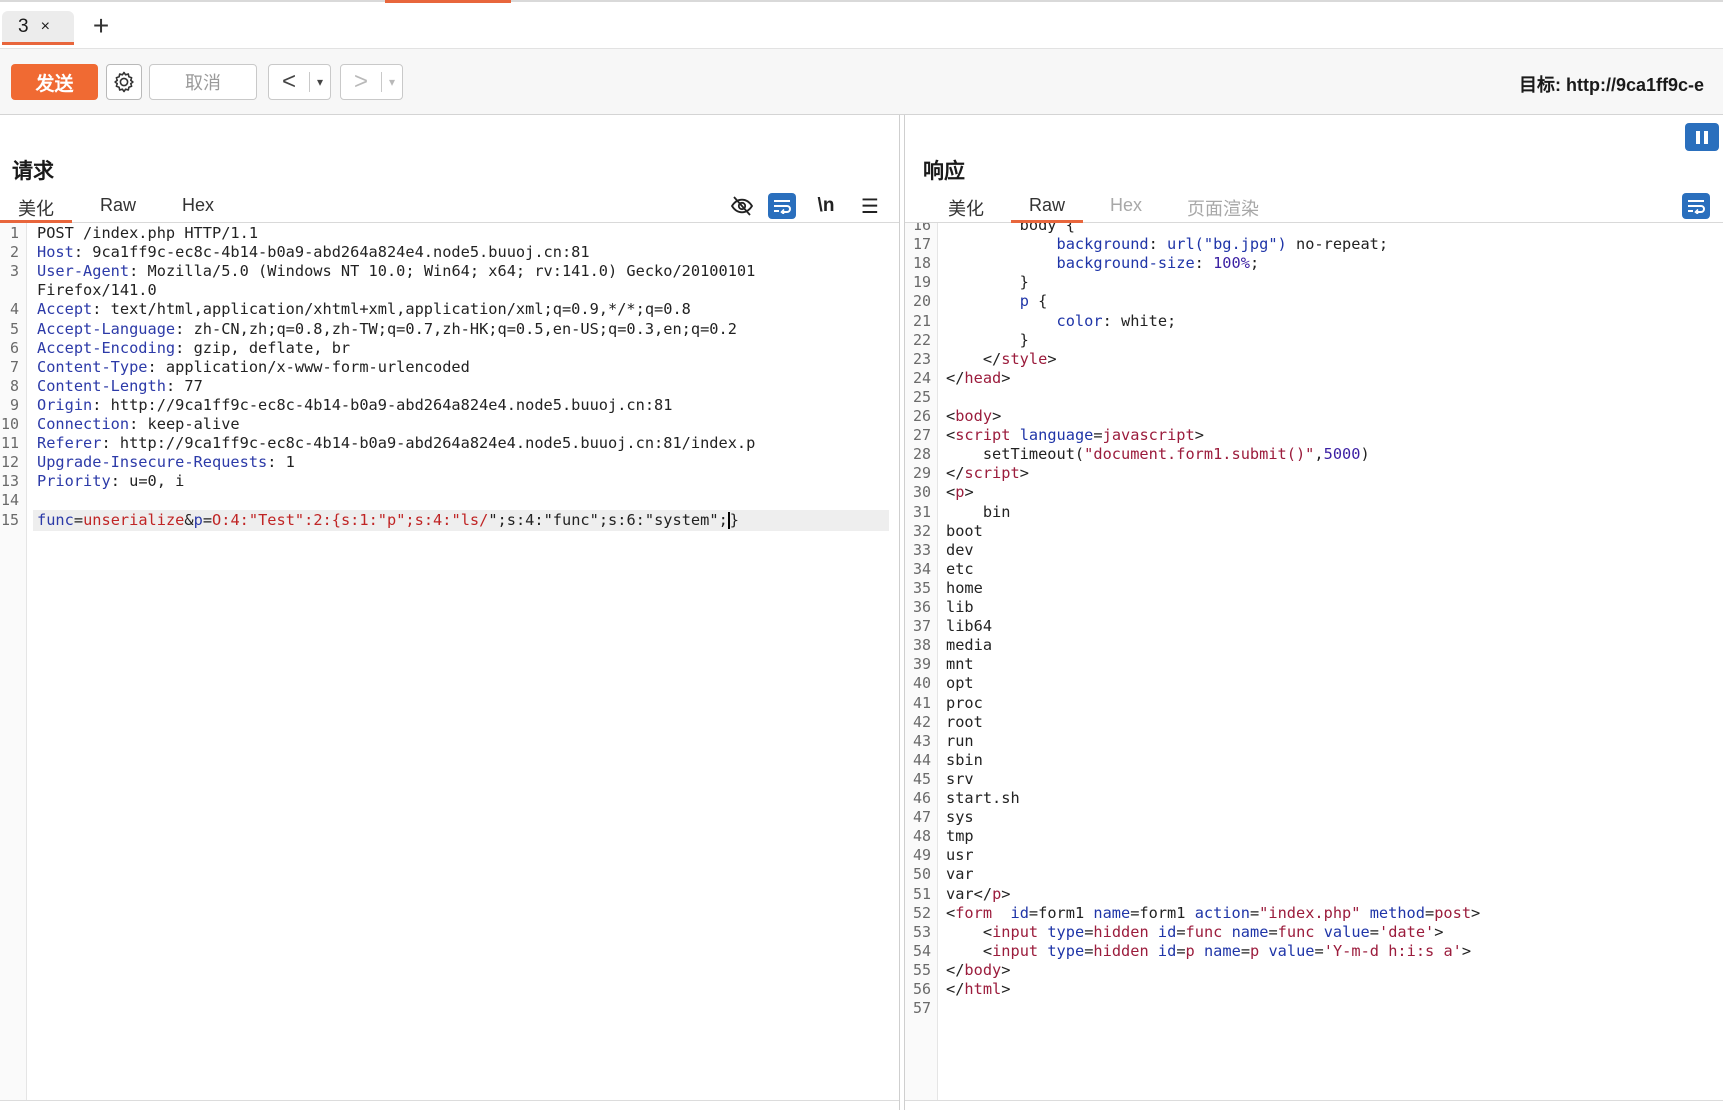 The image size is (1723, 1114). I want to click on eye-slash-icon, so click(742, 206).